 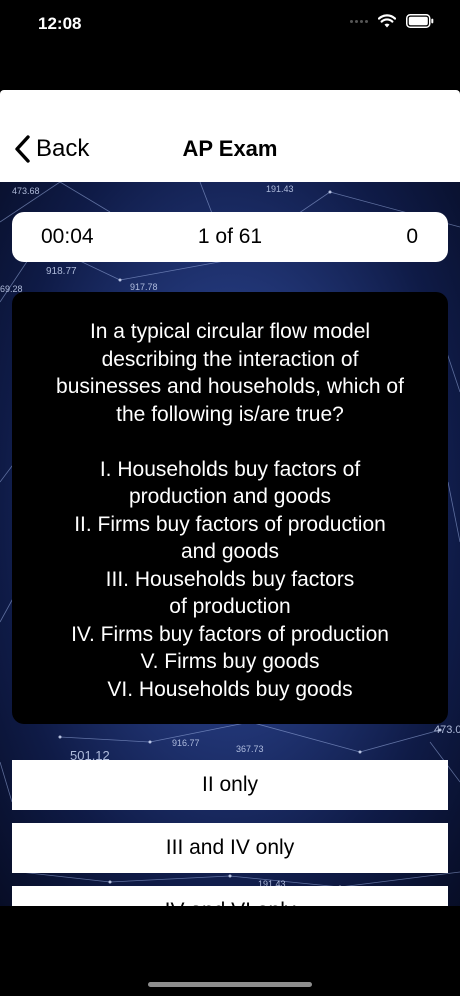 What do you see at coordinates (230, 469) in the screenshot?
I see `question-line: I. Households buy factors of` at bounding box center [230, 469].